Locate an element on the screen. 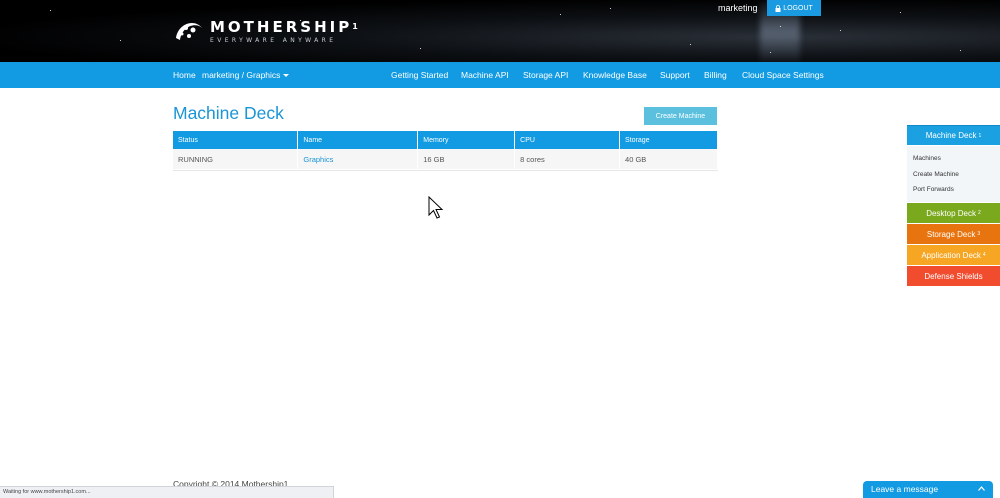 The image size is (1000, 498). defense-shields-label: Defense Shields is located at coordinates (953, 276).